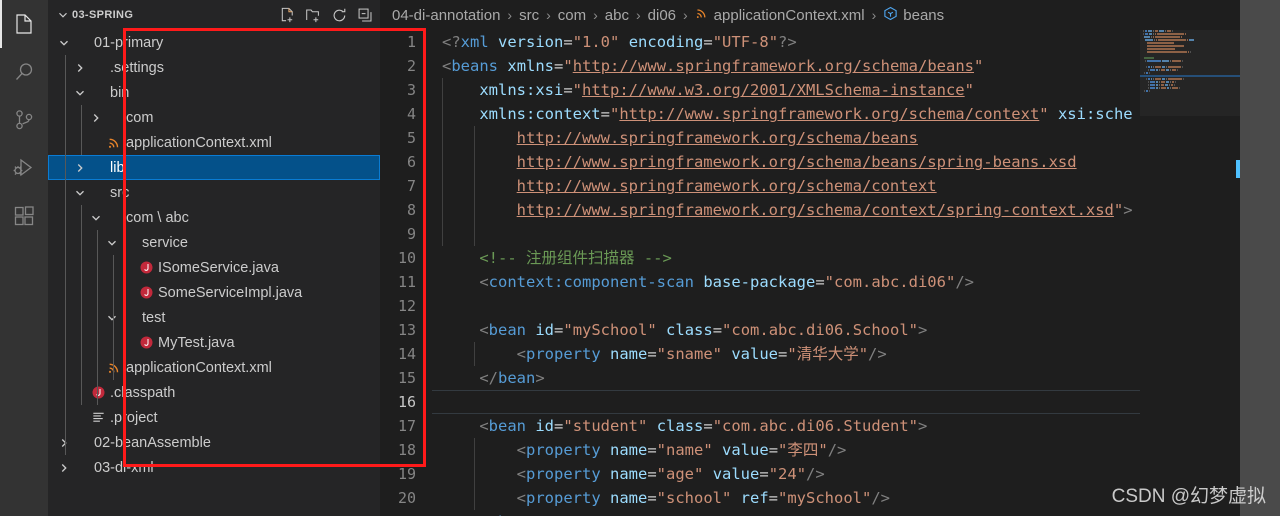  Describe the element at coordinates (610, 330) in the screenshot. I see `code-token: "mySchool"` at that location.